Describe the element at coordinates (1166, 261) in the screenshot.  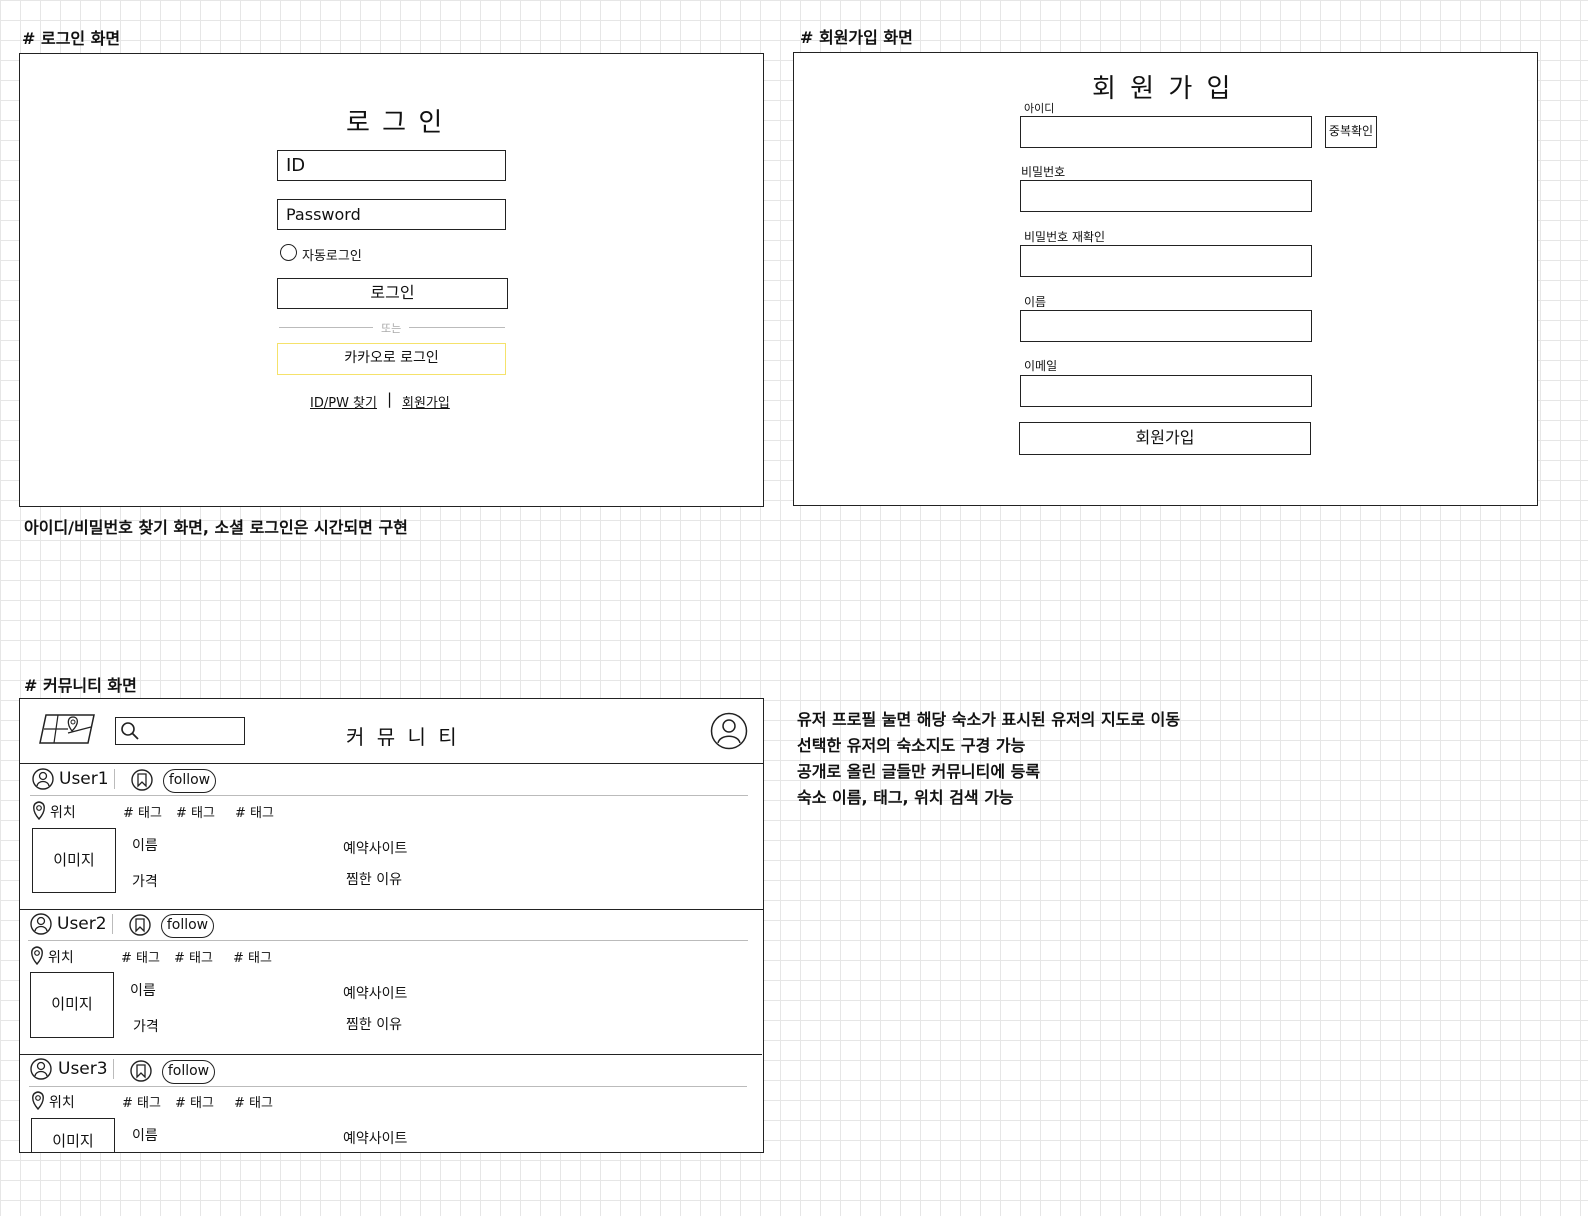
I see `signup-password-confirm-input` at that location.